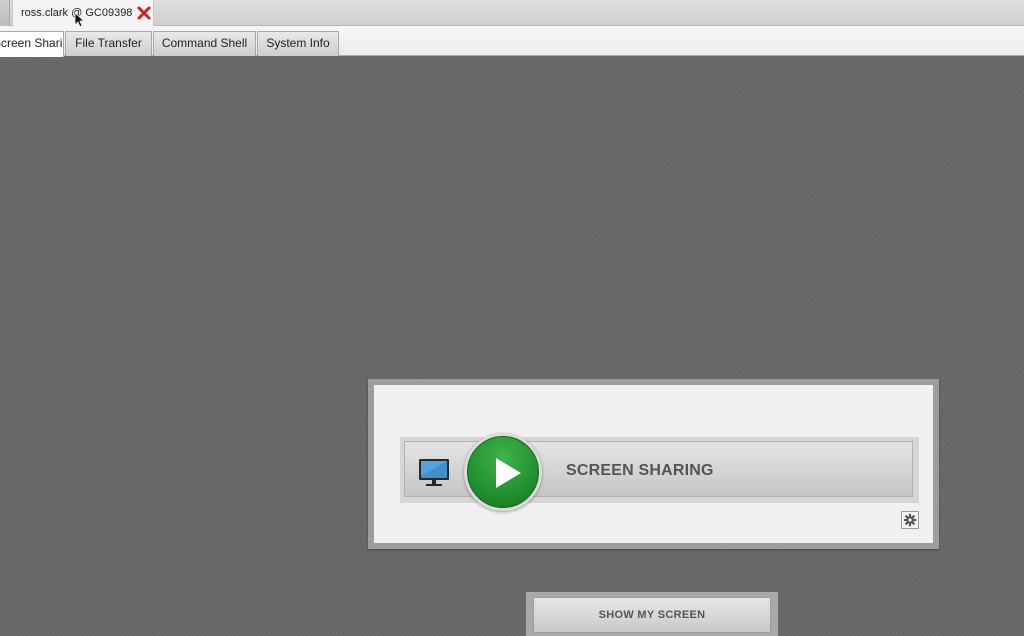 This screenshot has height=636, width=1024. What do you see at coordinates (144, 13) in the screenshot?
I see `close-icon` at bounding box center [144, 13].